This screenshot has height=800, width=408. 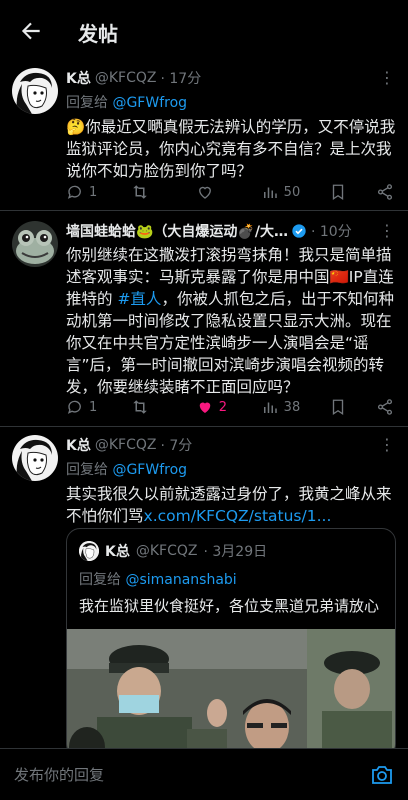 What do you see at coordinates (292, 407) in the screenshot?
I see `view-count: 38` at bounding box center [292, 407].